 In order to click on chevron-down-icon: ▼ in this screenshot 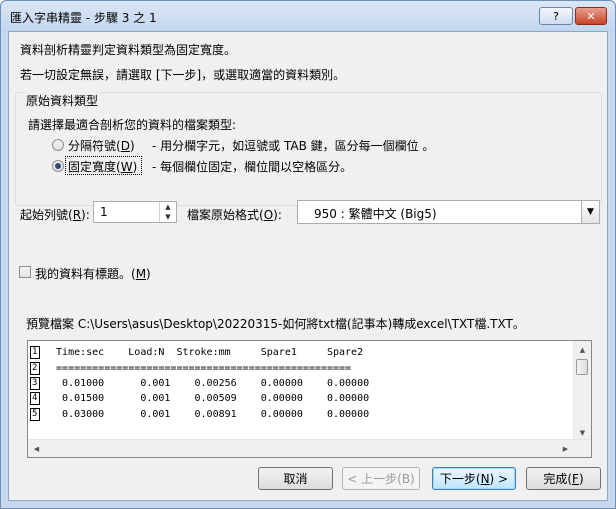, I will do `click(590, 212)`.